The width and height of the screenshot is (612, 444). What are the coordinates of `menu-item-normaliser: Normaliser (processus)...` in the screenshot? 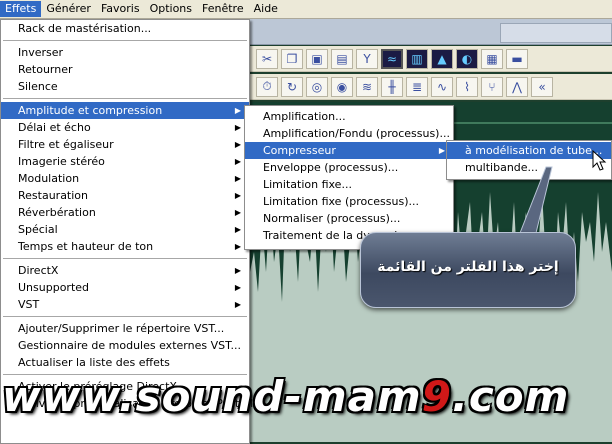 It's located at (349, 218).